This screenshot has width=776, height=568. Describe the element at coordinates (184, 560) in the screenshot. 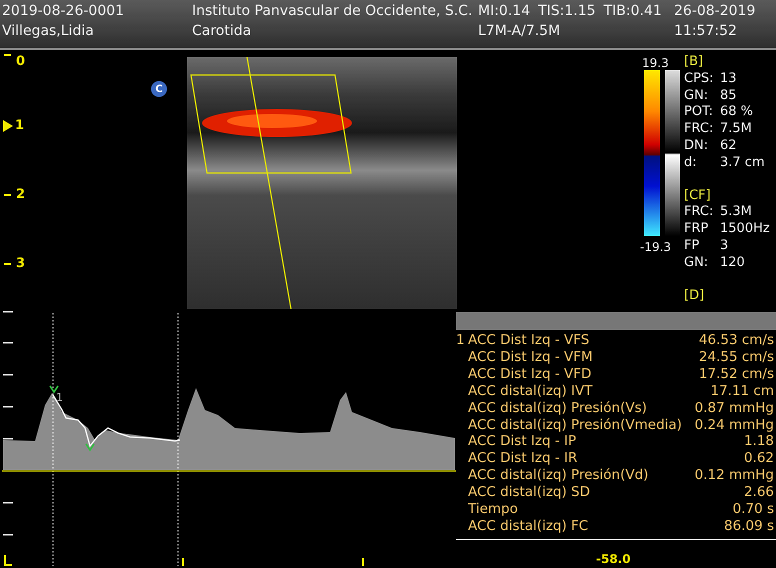

I see `time-marker-icon` at that location.